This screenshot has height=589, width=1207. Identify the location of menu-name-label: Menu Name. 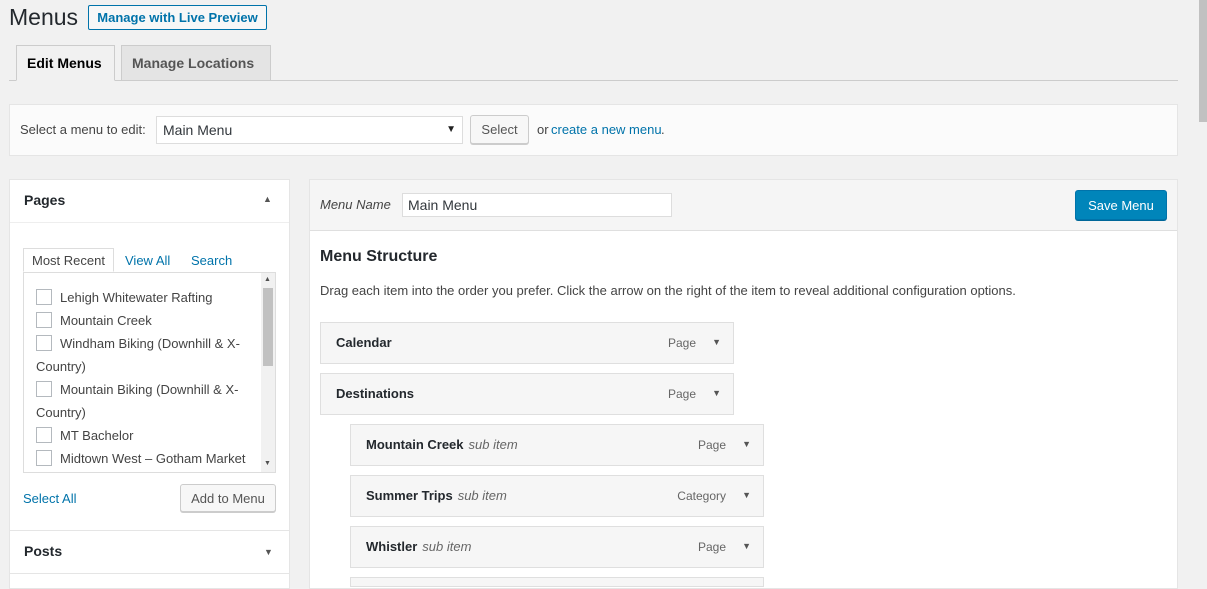
(355, 204).